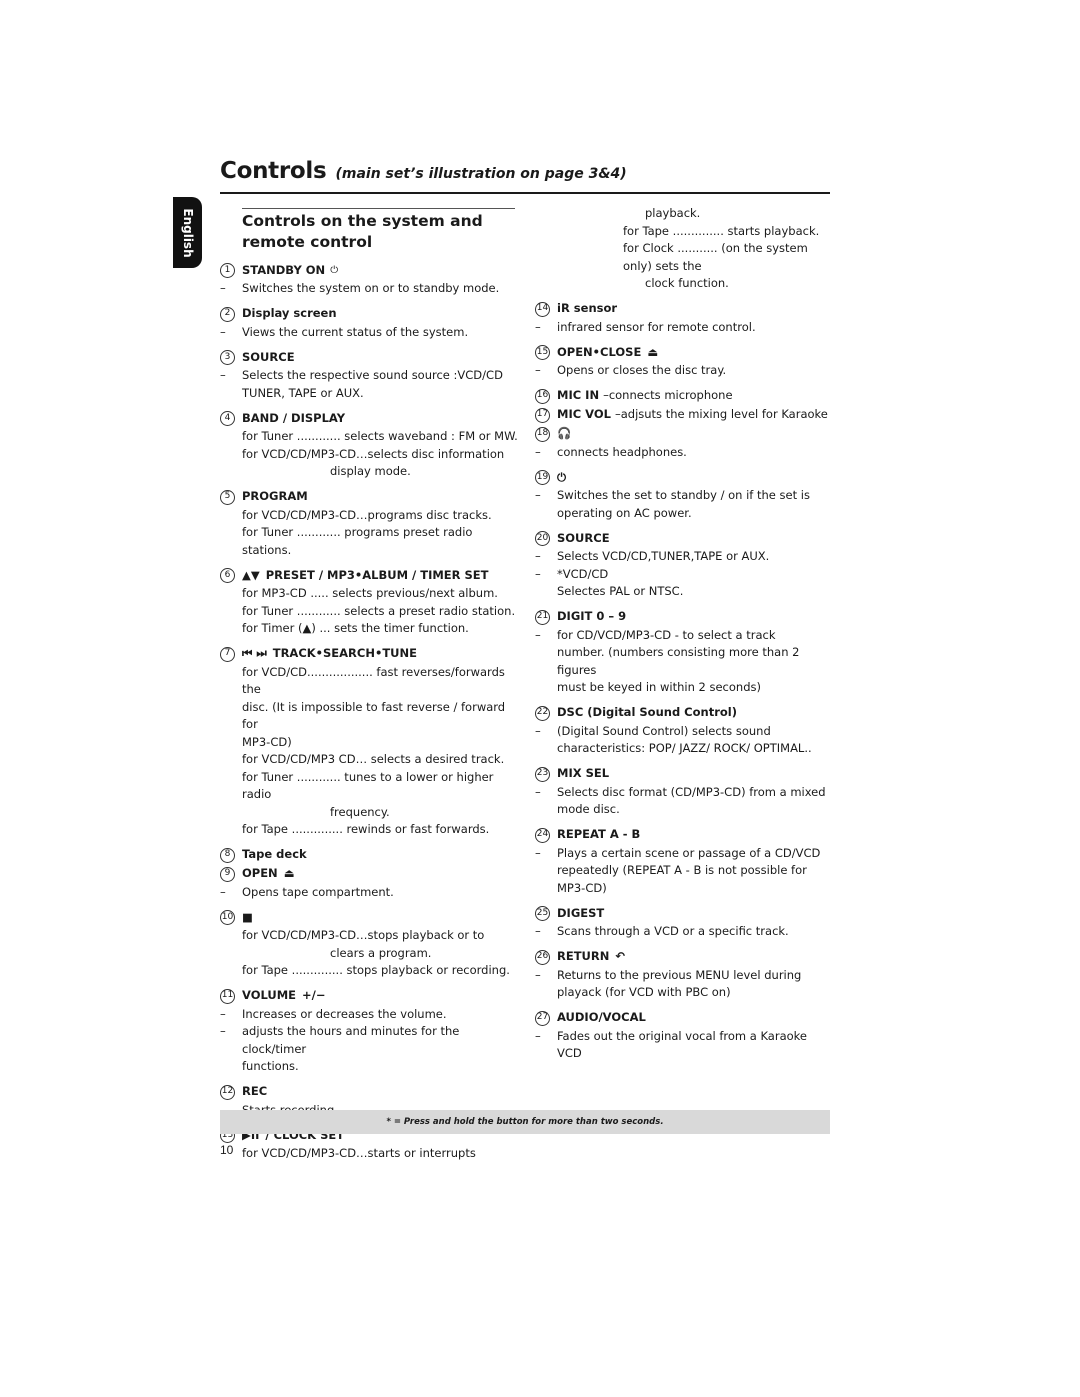  I want to click on control-heading: 12 REC, so click(370, 1092).